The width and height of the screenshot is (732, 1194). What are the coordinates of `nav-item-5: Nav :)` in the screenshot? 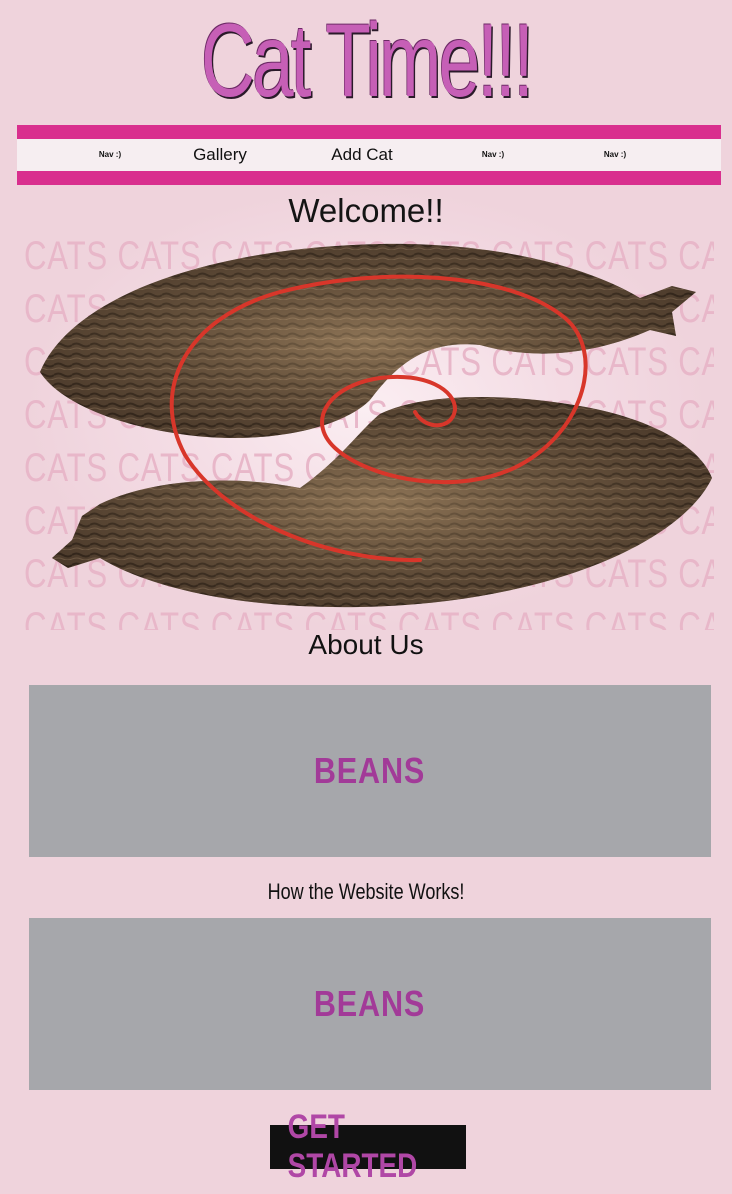 It's located at (615, 155).